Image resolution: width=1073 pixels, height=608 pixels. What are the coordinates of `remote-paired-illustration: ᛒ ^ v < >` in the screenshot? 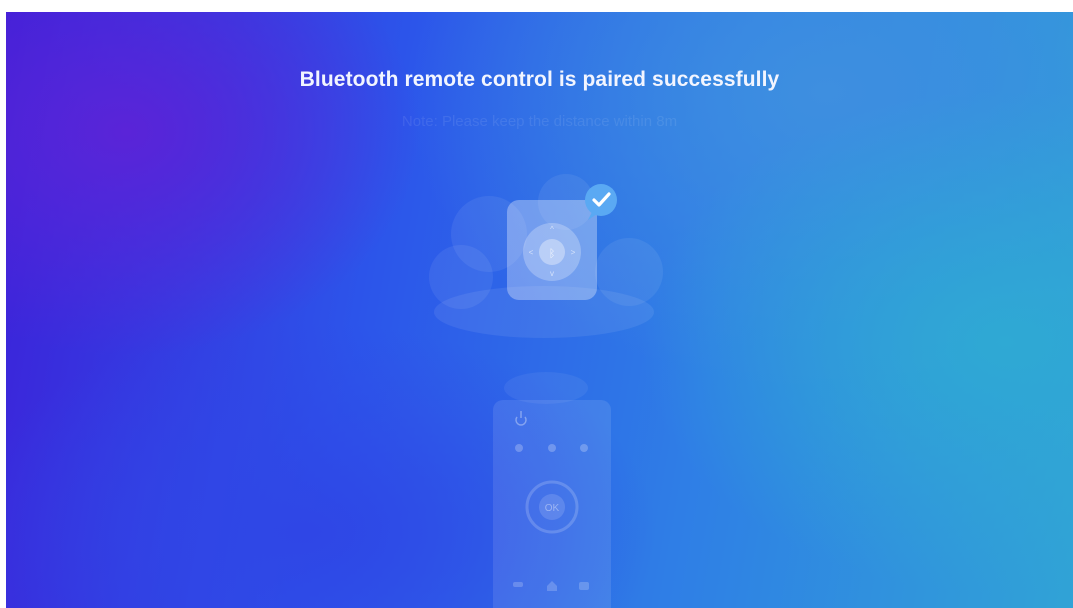 It's located at (546, 256).